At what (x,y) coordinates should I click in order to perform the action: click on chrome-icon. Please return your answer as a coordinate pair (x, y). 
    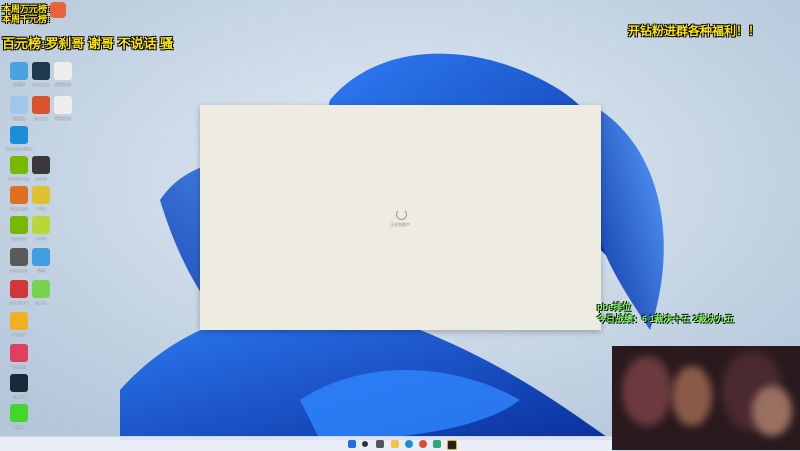
    Looking at the image, I should click on (423, 444).